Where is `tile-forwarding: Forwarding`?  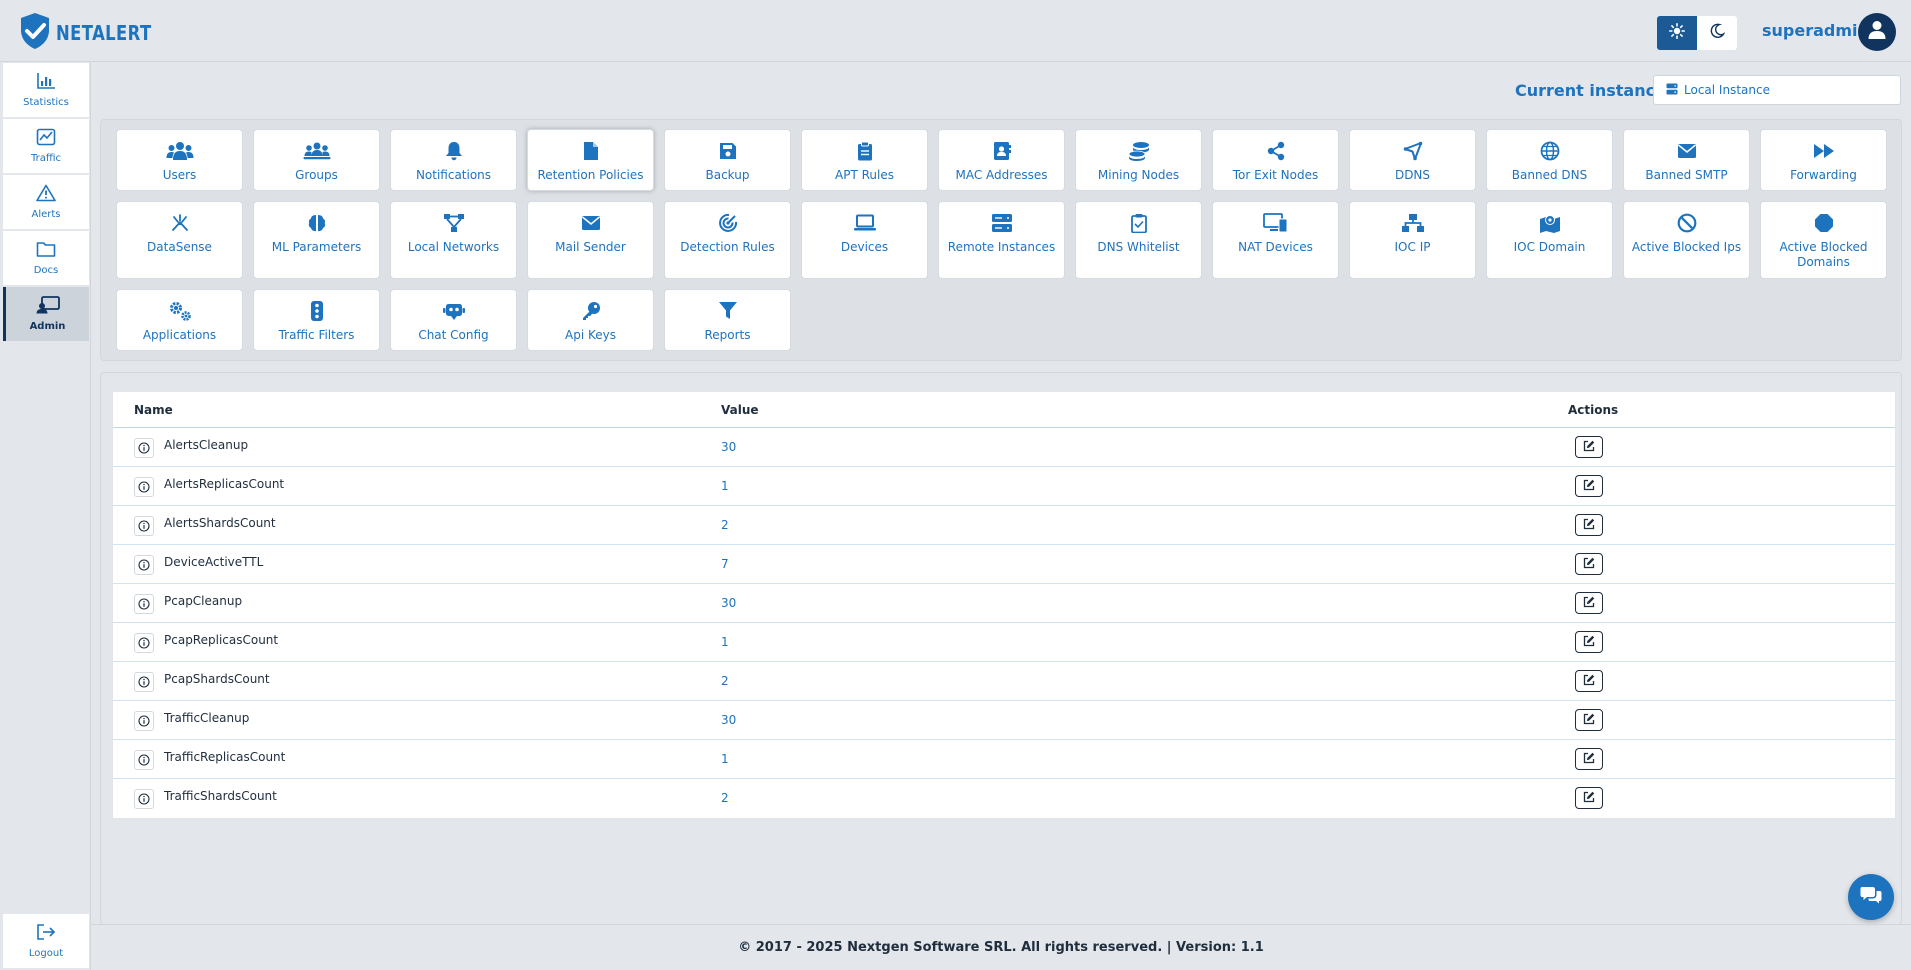
tile-forwarding: Forwarding is located at coordinates (1823, 160).